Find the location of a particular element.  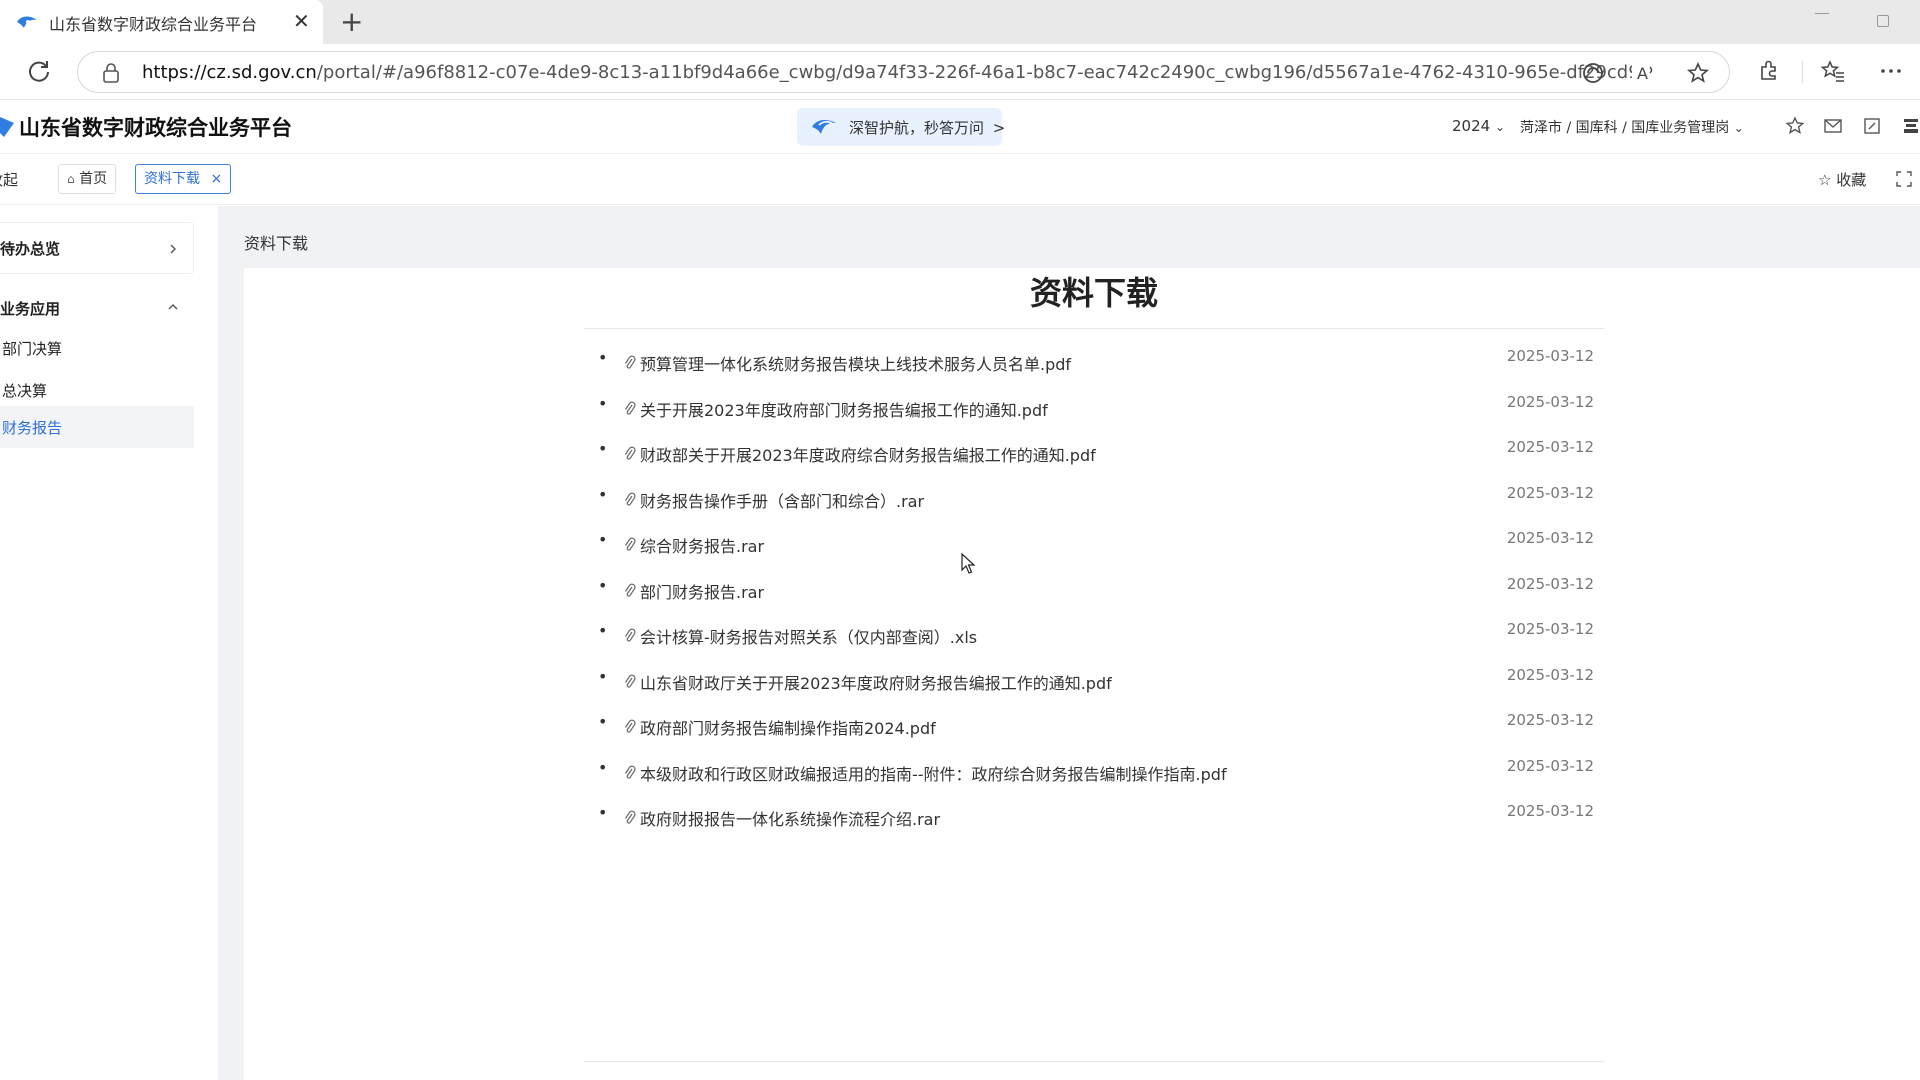

file-list-item: • 综合财务报告.rar 2025-03-12 is located at coordinates (1103, 546).